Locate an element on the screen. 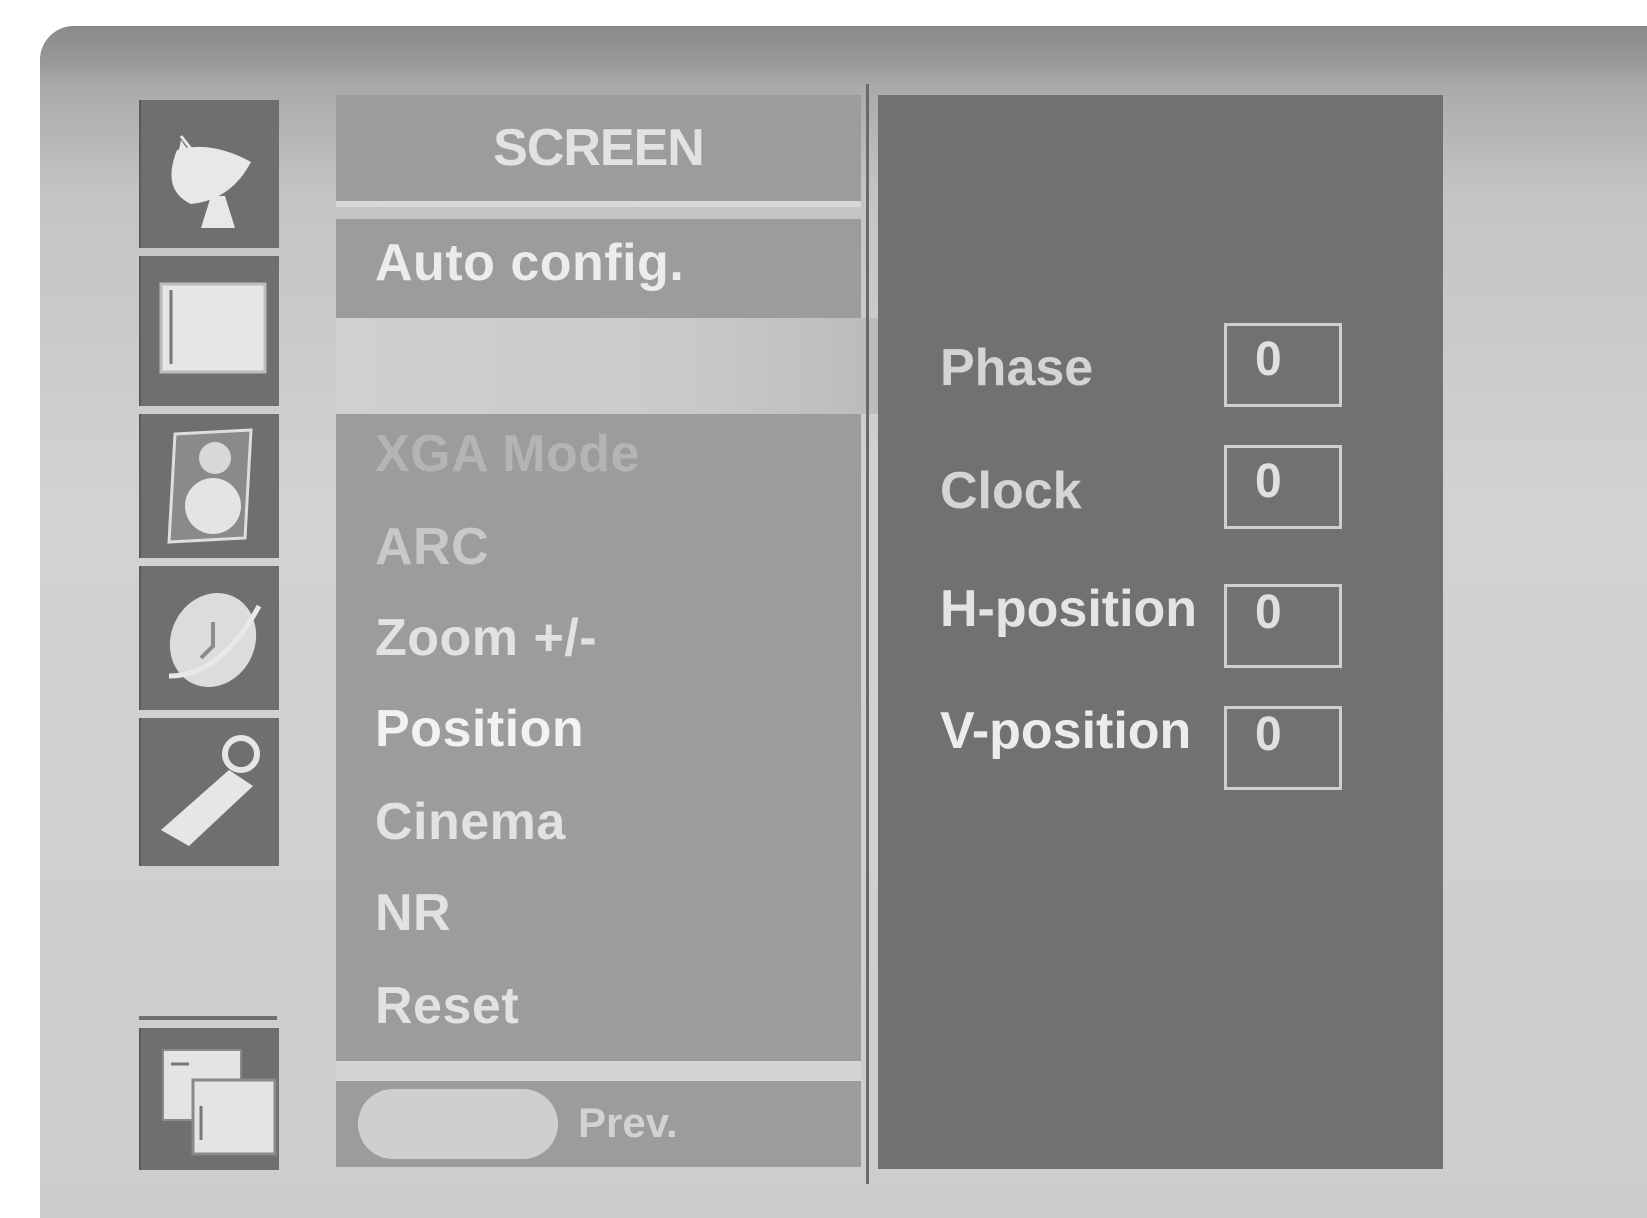  param-label-phase: Phase is located at coordinates (1017, 368).